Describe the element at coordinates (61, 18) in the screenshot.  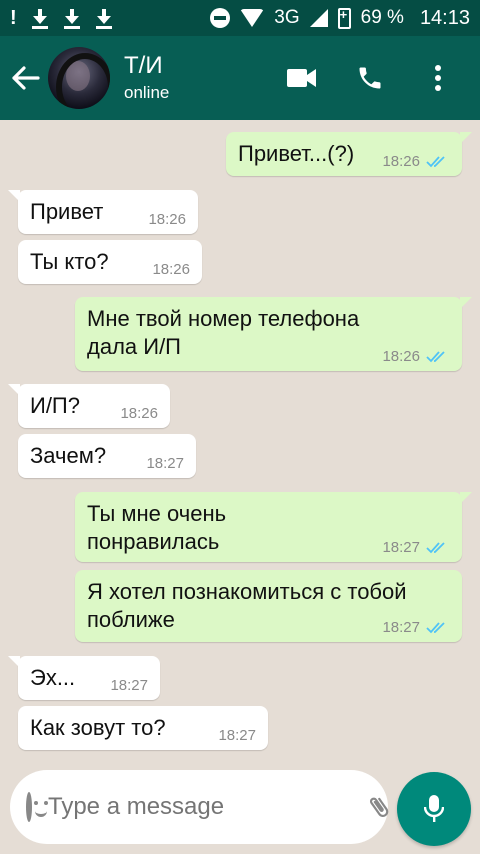
I see `status-notifications: !` at that location.